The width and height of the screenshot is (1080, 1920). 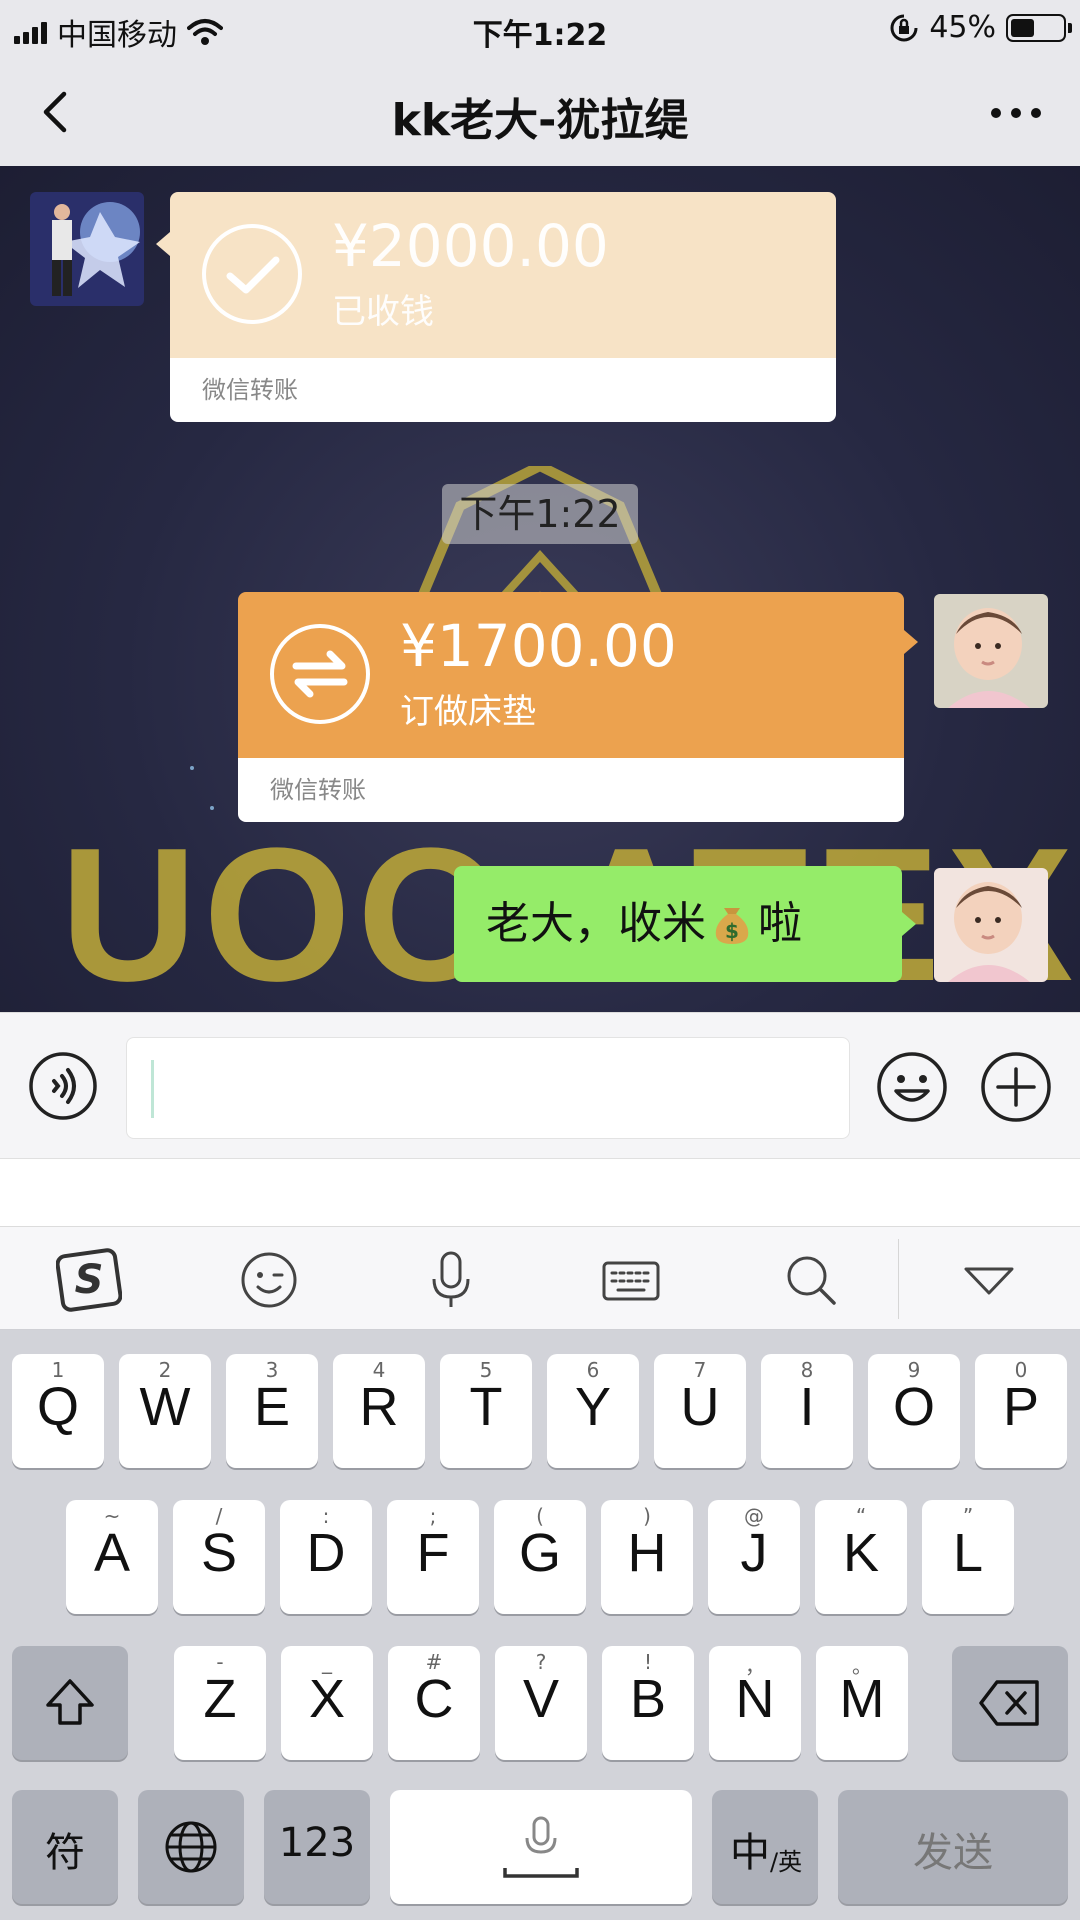 I want to click on key-m: 。 M, so click(x=862, y=1703).